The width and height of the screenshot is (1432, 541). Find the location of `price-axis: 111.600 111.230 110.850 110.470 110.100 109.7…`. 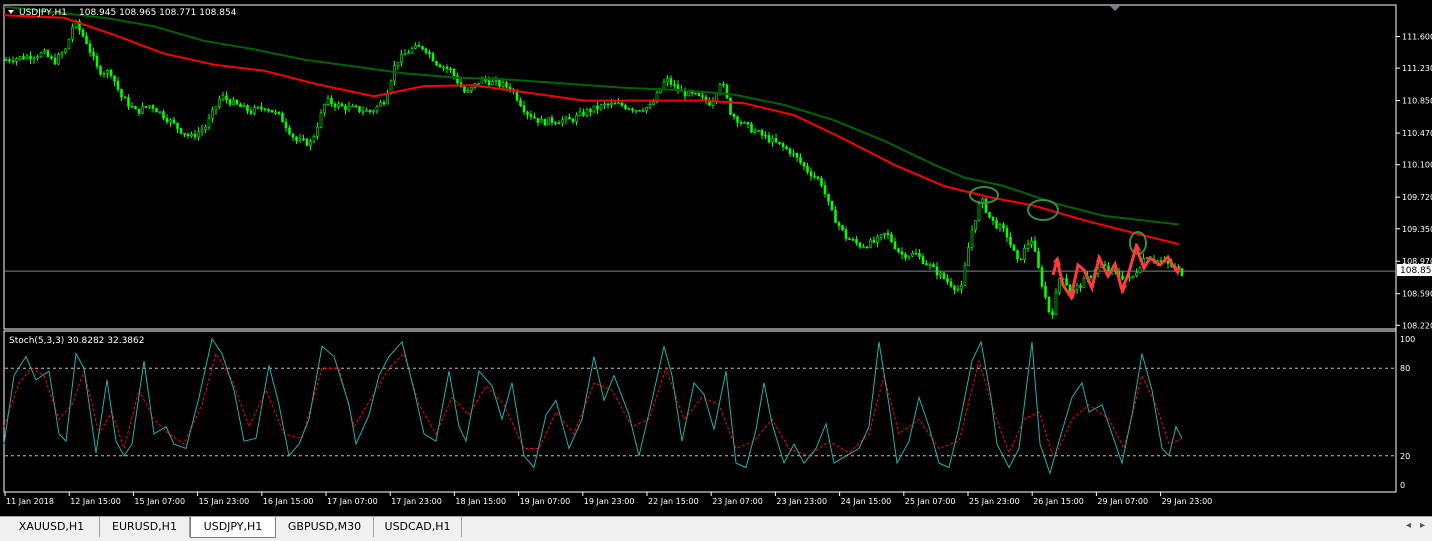

price-axis: 111.600 111.230 110.850 110.470 110.100 109.7… is located at coordinates (1414, 181).